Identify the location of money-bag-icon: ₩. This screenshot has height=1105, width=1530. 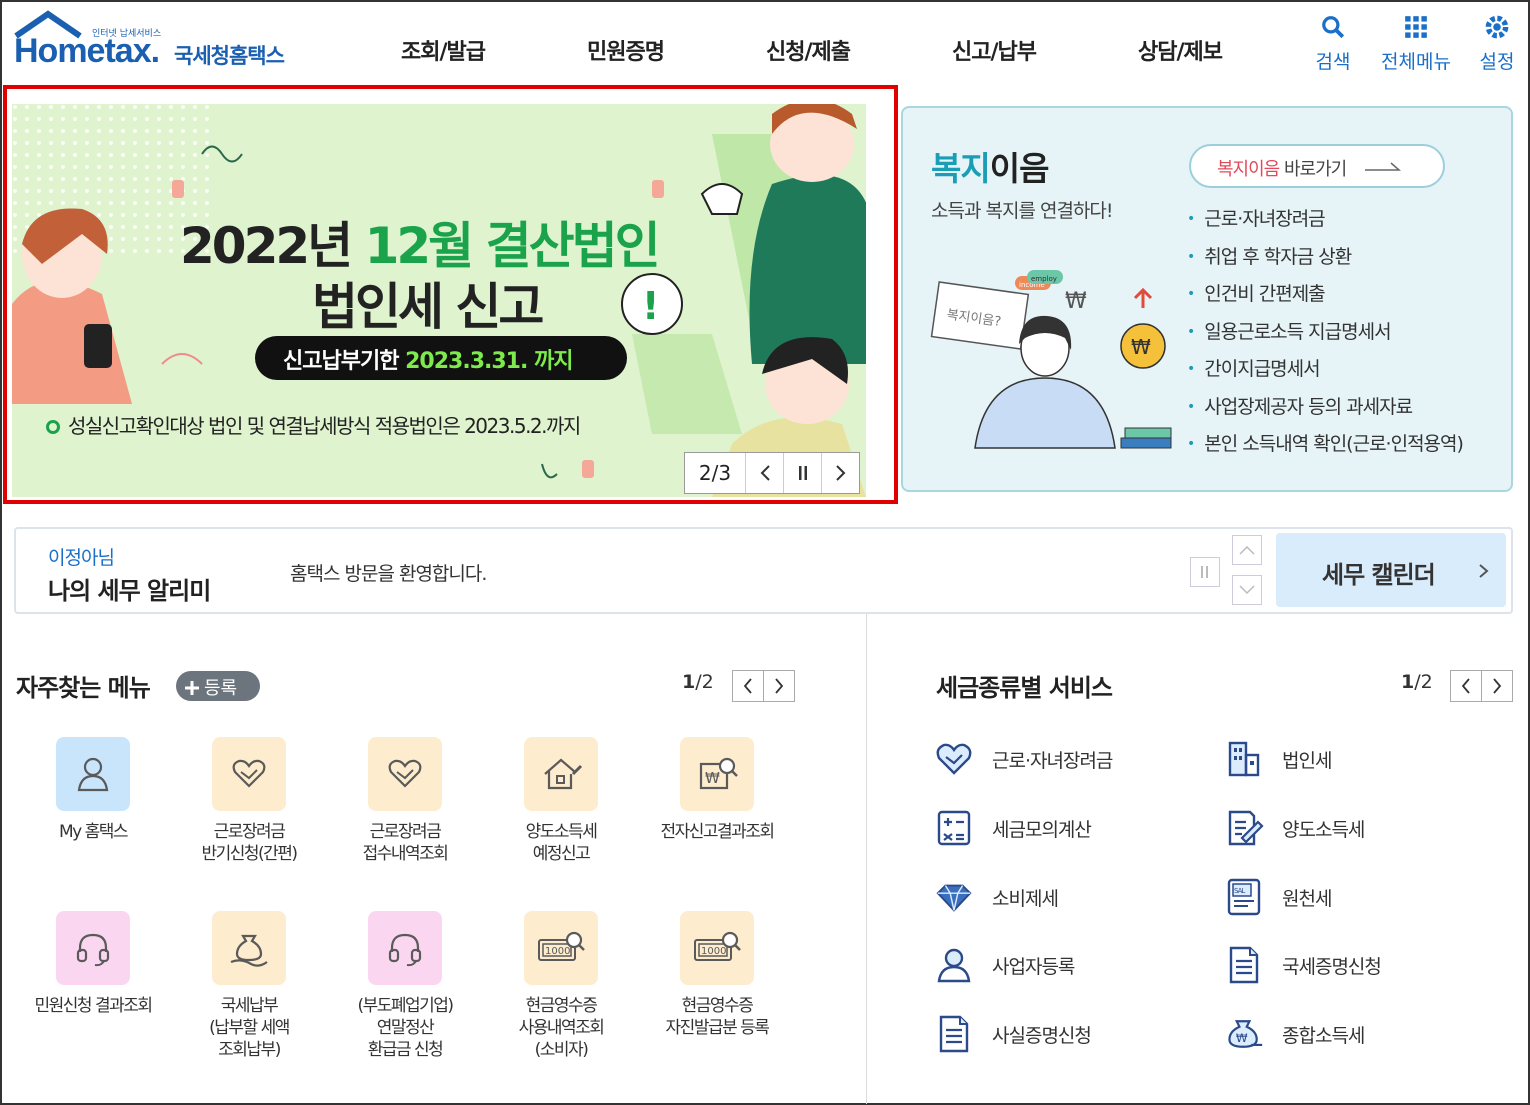
(1244, 1034).